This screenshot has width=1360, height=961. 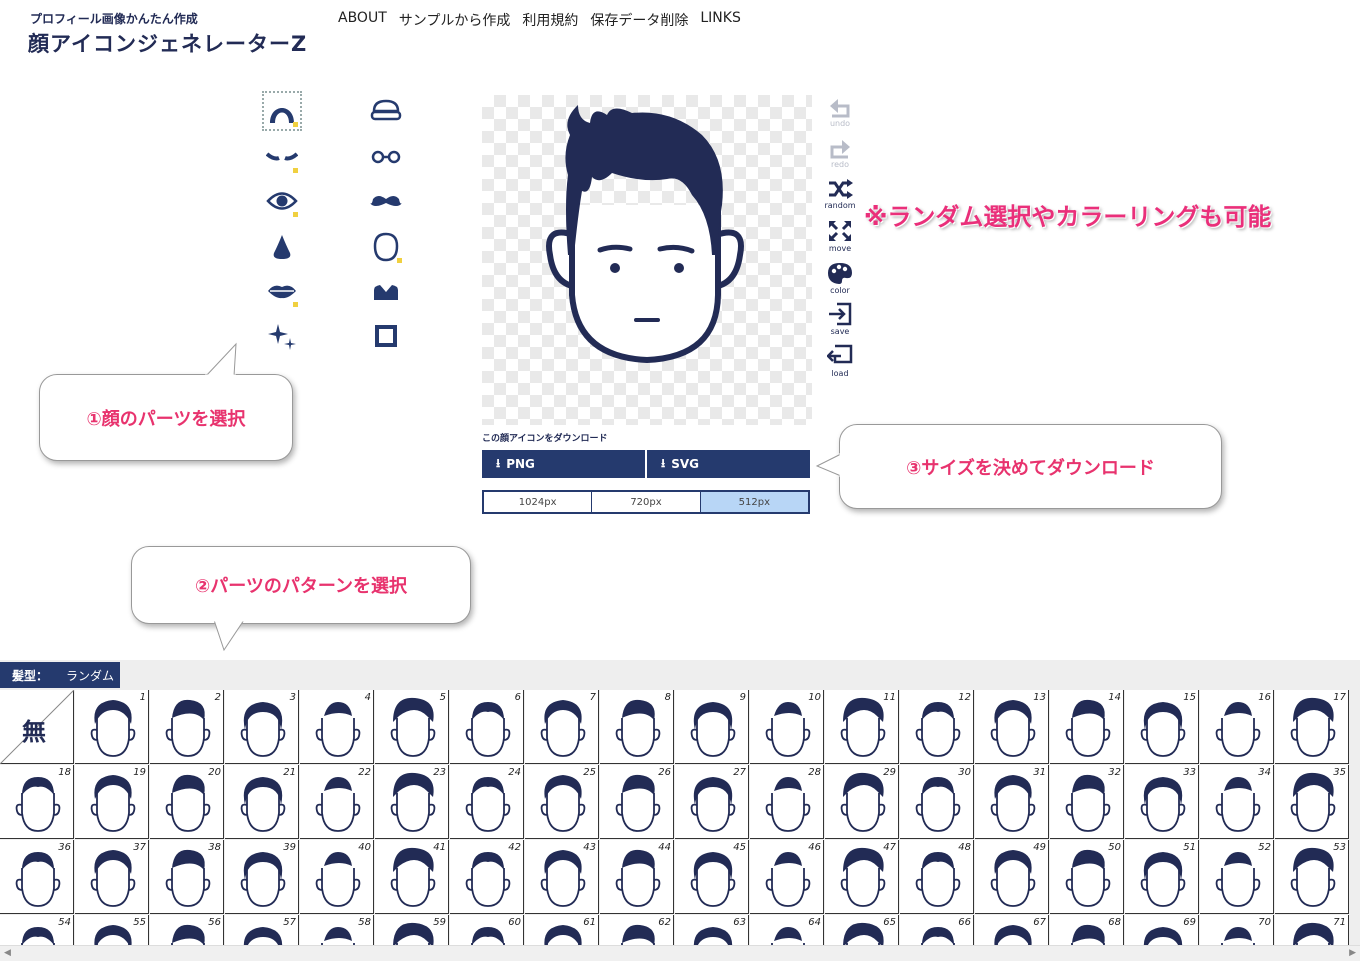 I want to click on hair-pattern-50: 50, so click(x=1087, y=877).